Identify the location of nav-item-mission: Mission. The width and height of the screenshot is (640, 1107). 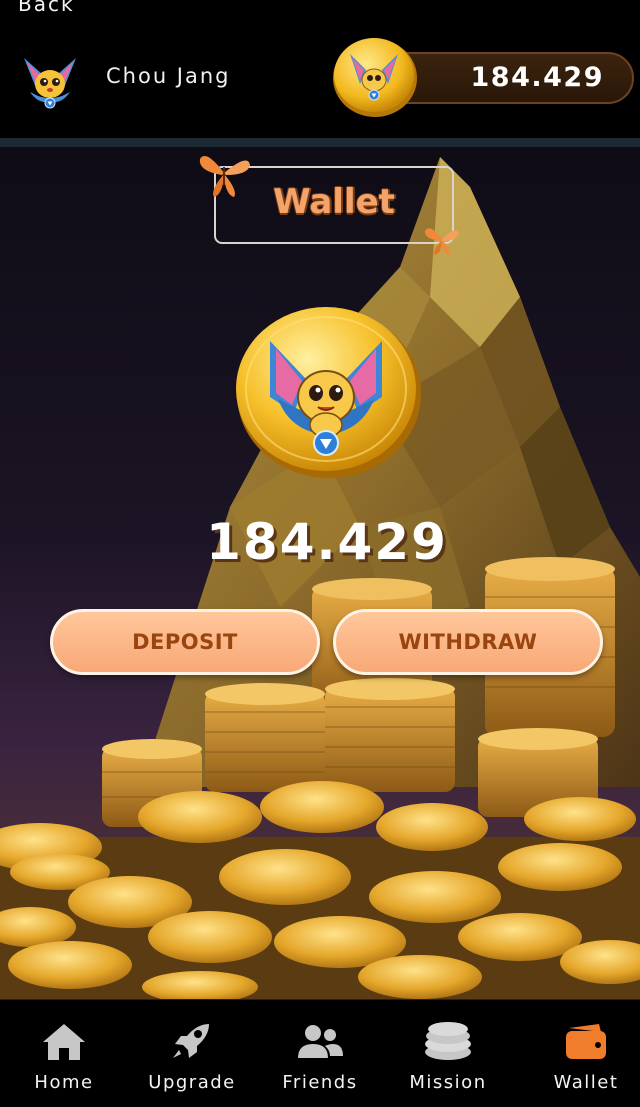
(448, 1053).